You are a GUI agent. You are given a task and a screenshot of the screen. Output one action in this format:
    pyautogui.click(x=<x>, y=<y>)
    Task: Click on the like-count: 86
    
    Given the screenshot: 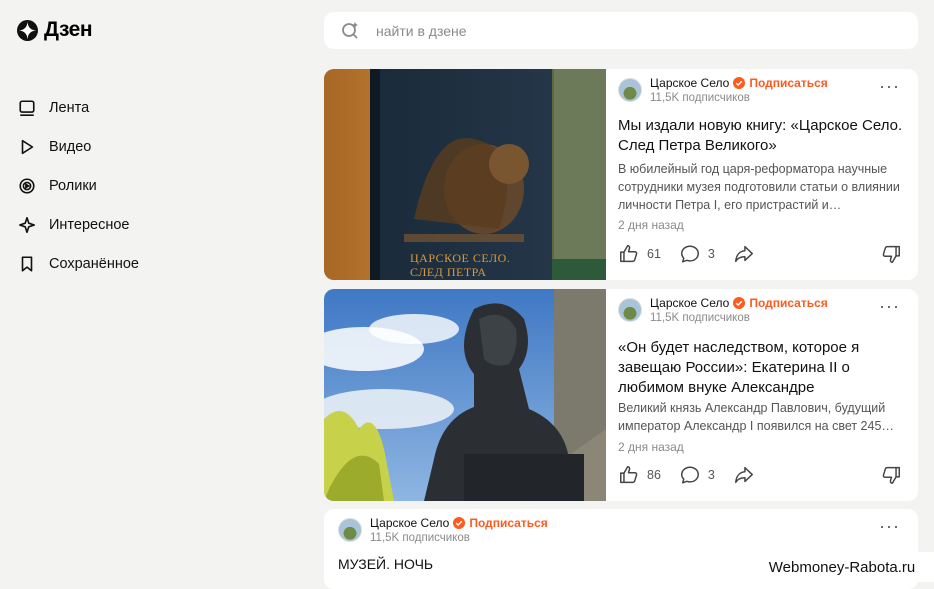 What is the action you would take?
    pyautogui.click(x=654, y=475)
    